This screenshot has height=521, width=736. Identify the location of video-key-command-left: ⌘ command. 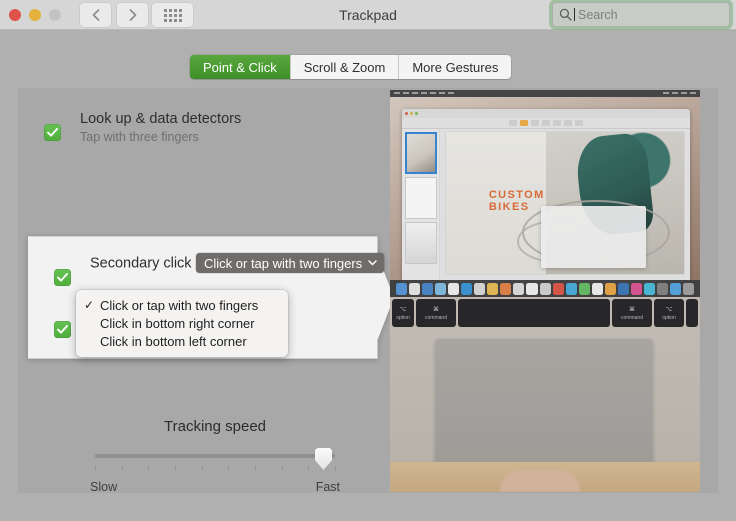
(436, 313).